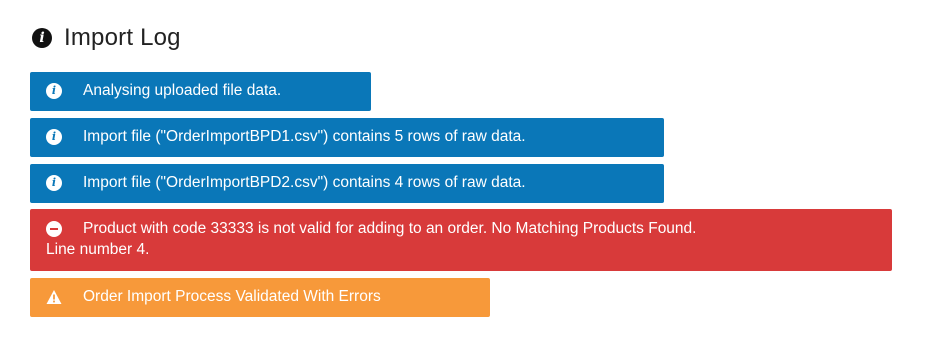 This screenshot has height=348, width=938. What do you see at coordinates (54, 228) in the screenshot?
I see `minus-circle-icon` at bounding box center [54, 228].